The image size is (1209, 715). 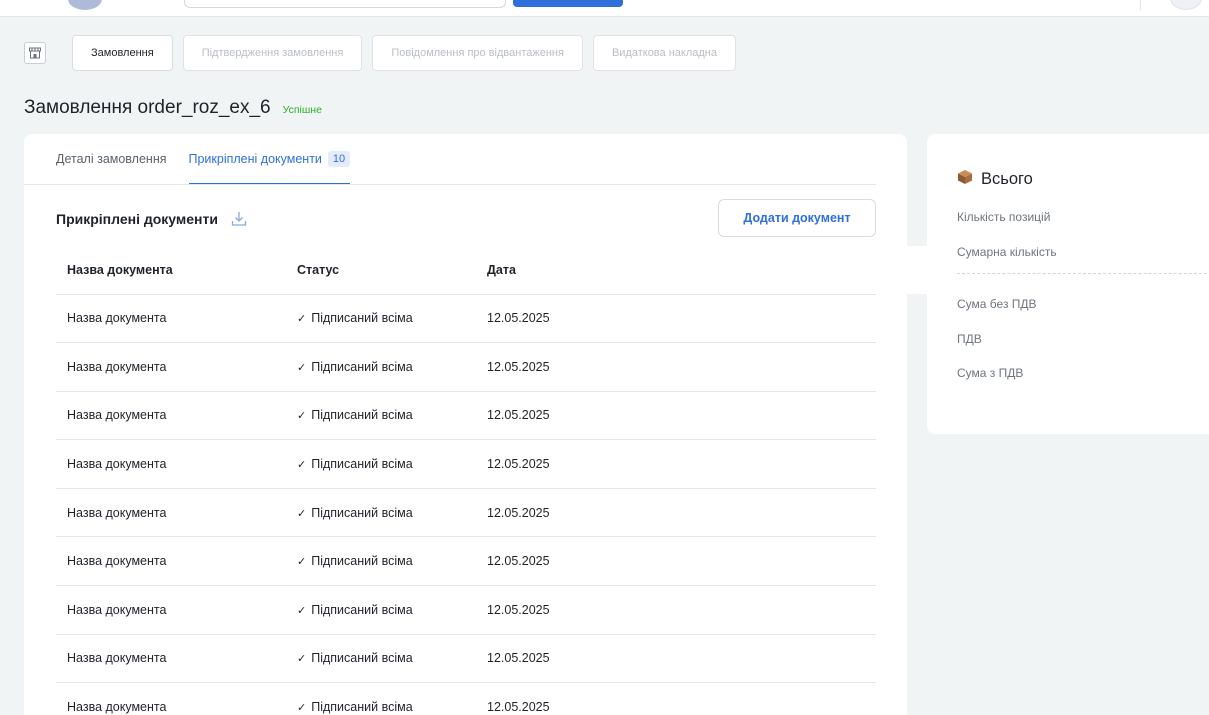 I want to click on summary-header: Всього, so click(x=995, y=179).